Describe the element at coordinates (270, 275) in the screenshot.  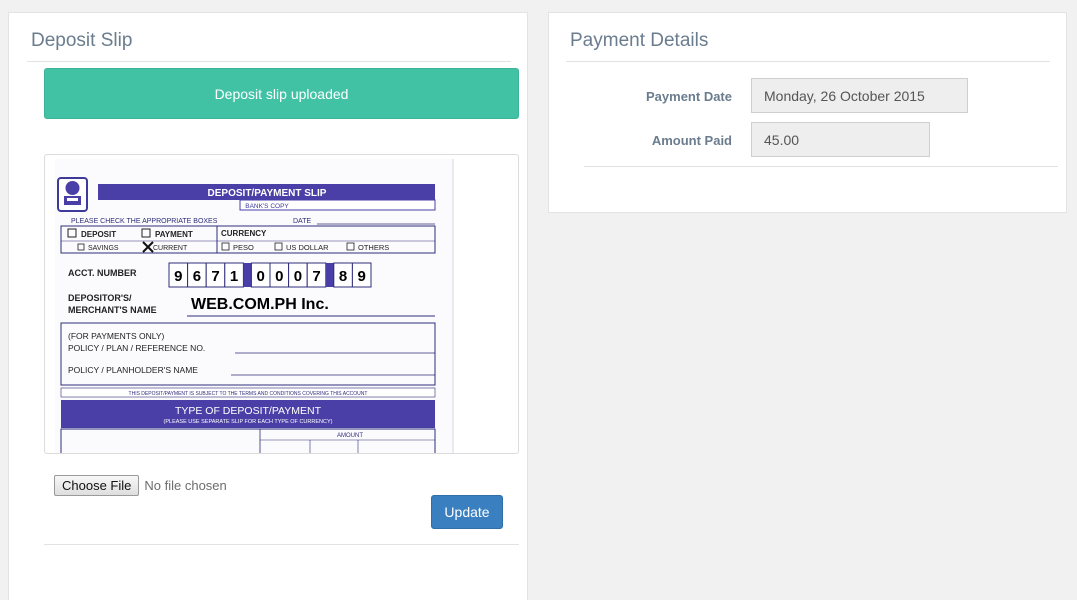
I see `acct-digit-boxes: 9671000789` at that location.